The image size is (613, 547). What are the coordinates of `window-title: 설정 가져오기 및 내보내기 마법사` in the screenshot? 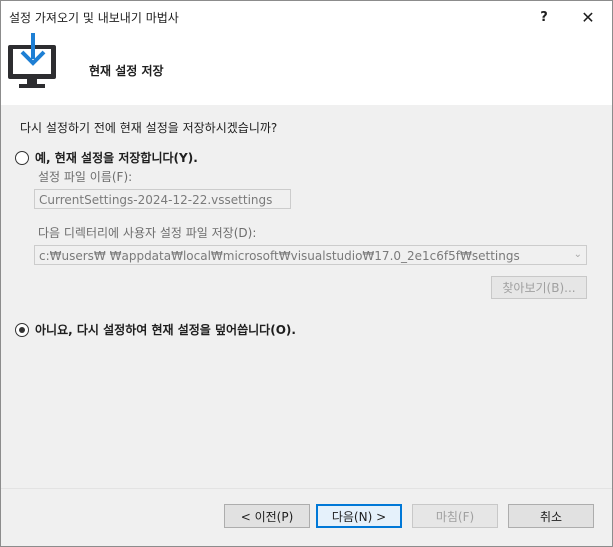 It's located at (94, 18).